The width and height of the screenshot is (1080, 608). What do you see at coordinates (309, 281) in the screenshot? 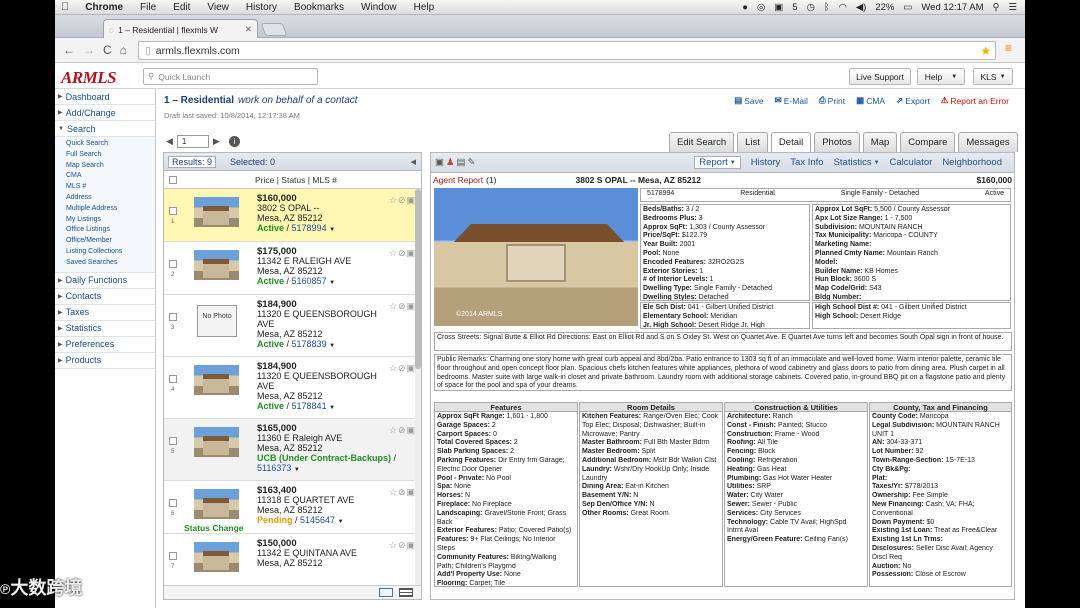
I see `listing-mls: 5160857` at bounding box center [309, 281].